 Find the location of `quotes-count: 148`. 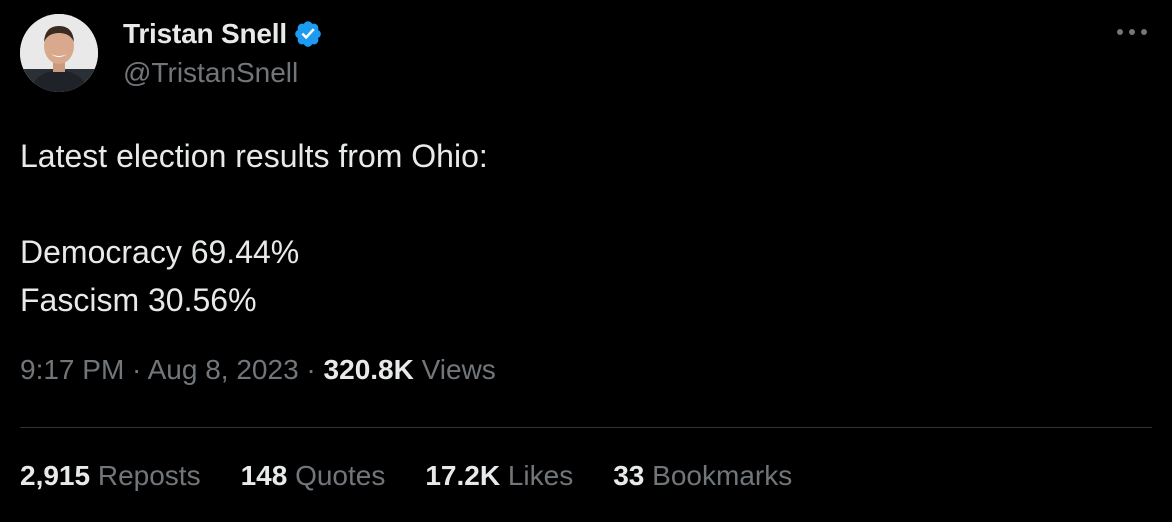

quotes-count: 148 is located at coordinates (264, 475).